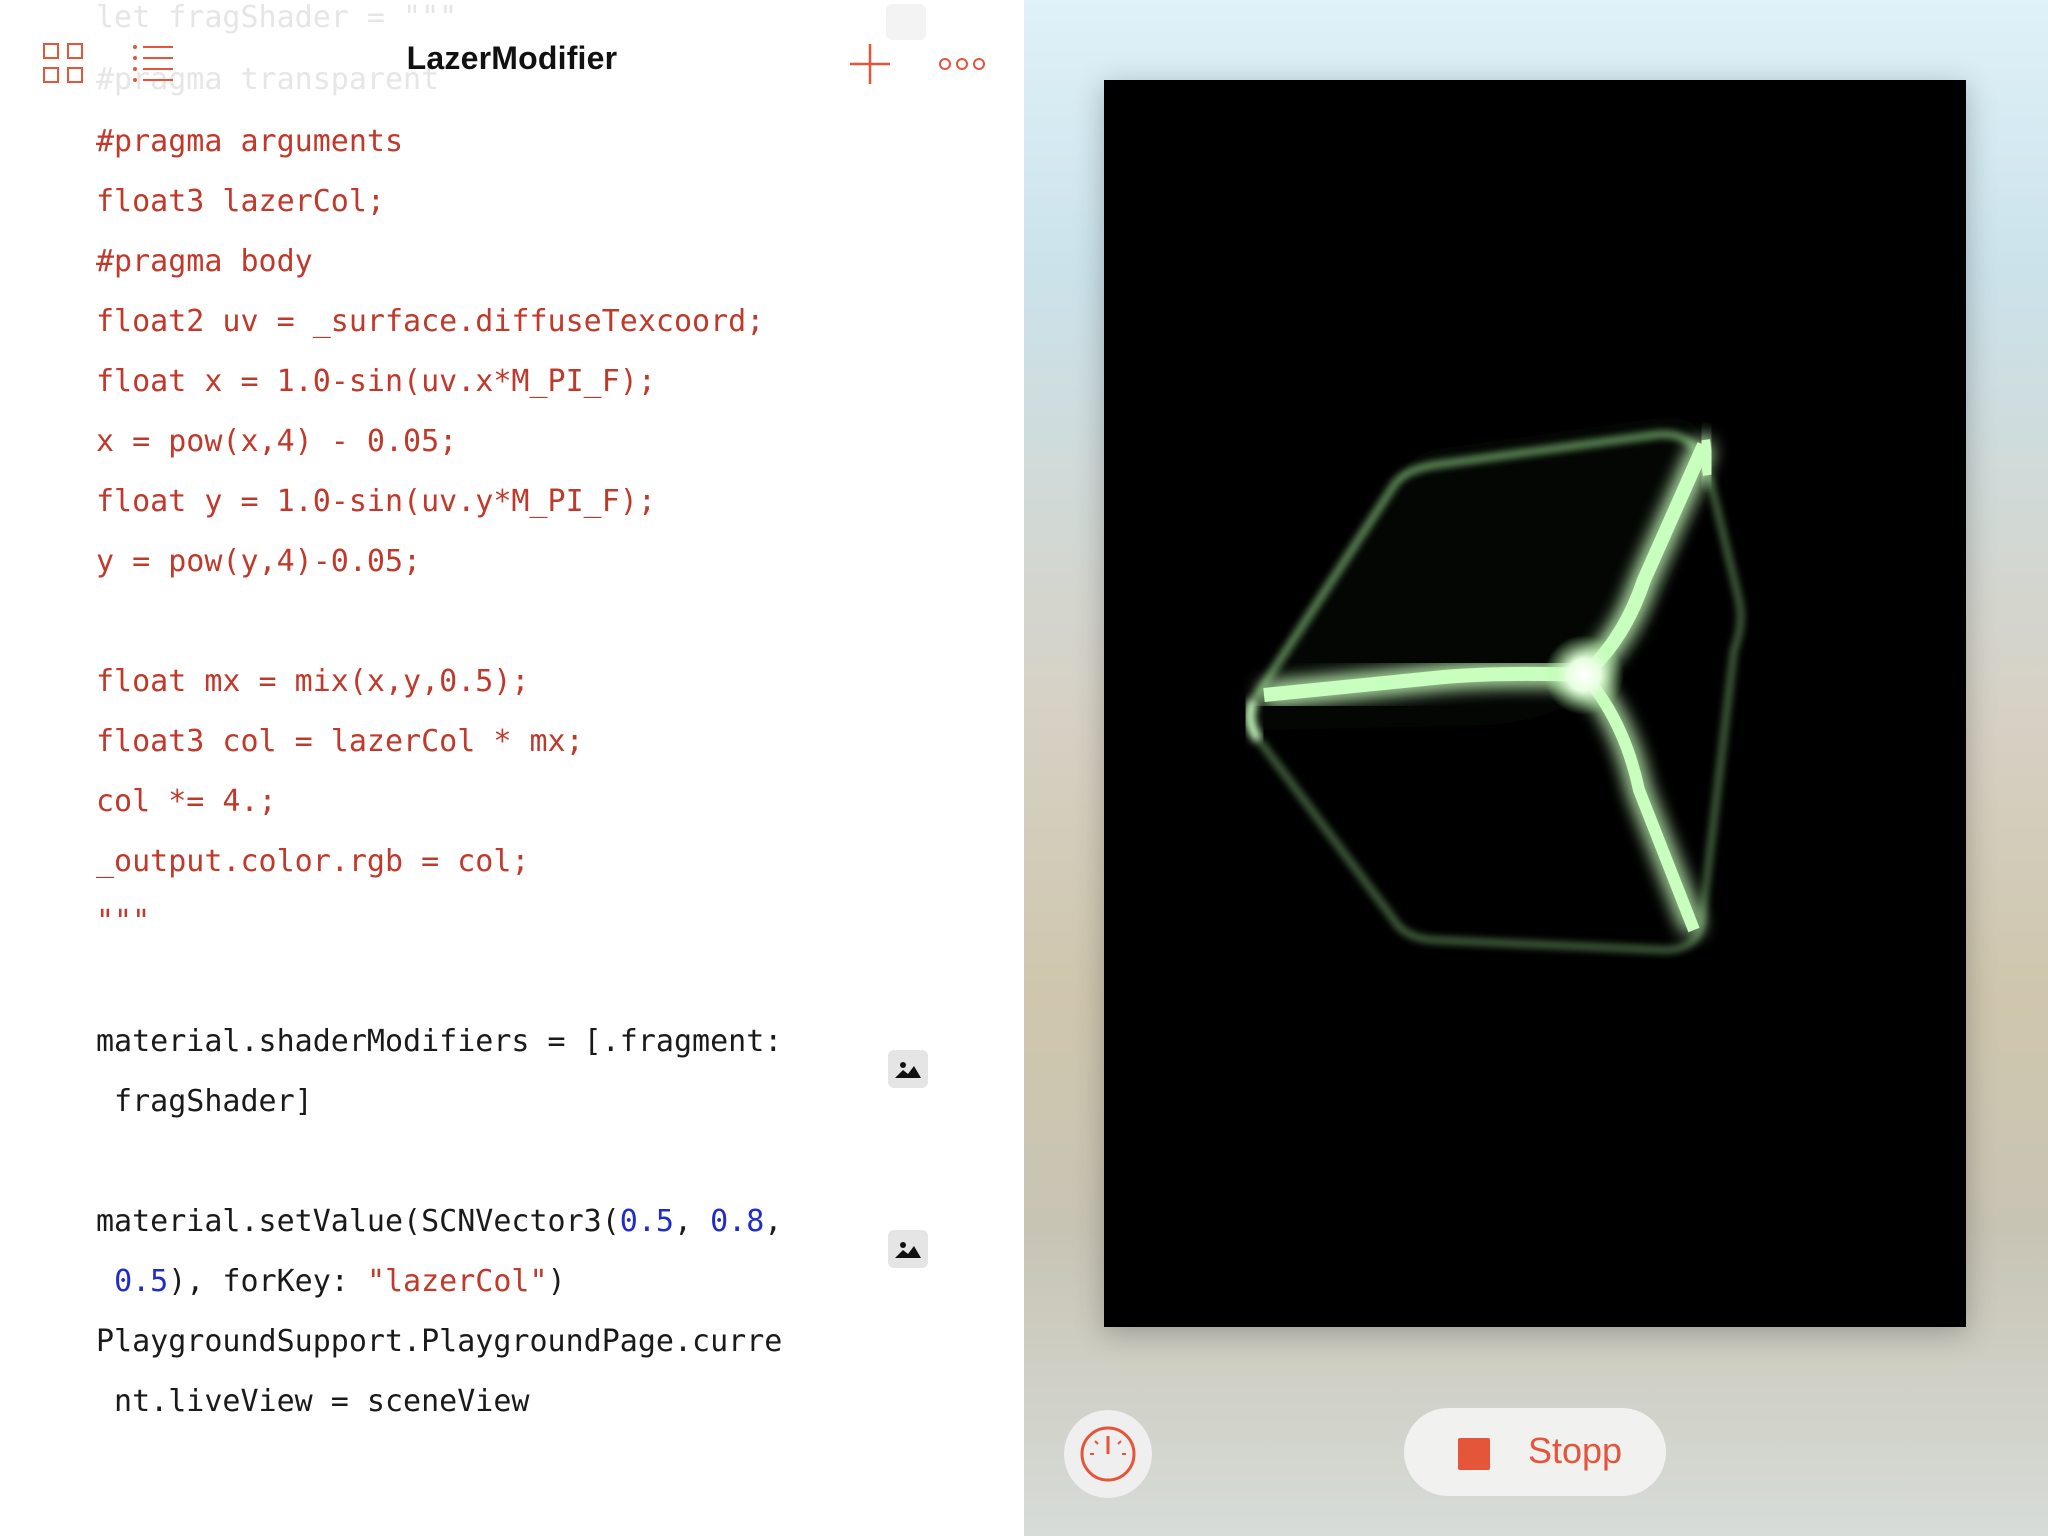  What do you see at coordinates (1474, 1454) in the screenshot?
I see `stop-icon` at bounding box center [1474, 1454].